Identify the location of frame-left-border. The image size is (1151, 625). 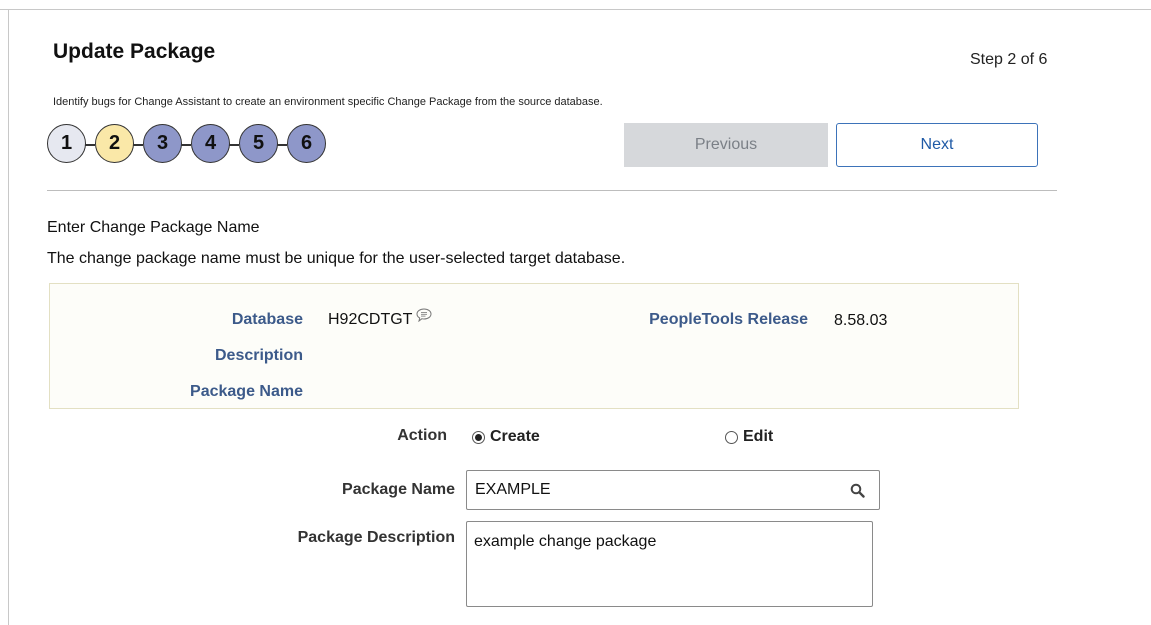
(8, 317).